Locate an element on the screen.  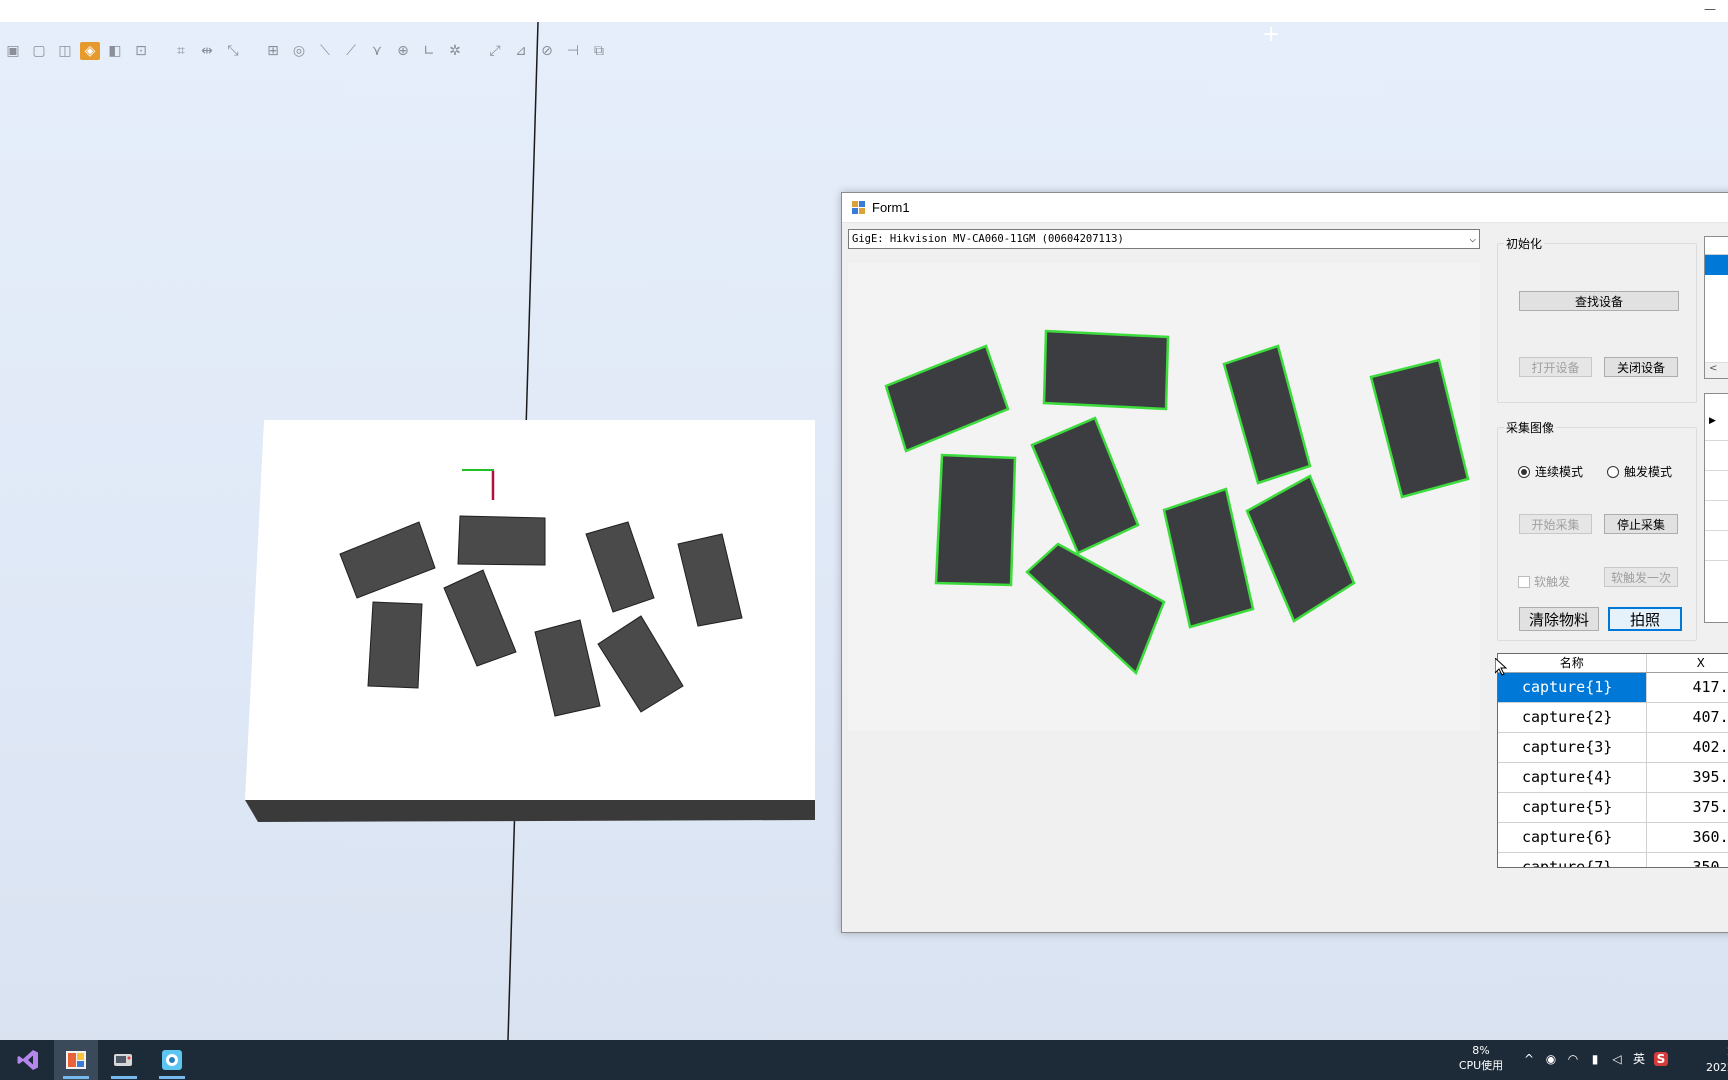
vision-app-icon is located at coordinates (172, 1060).